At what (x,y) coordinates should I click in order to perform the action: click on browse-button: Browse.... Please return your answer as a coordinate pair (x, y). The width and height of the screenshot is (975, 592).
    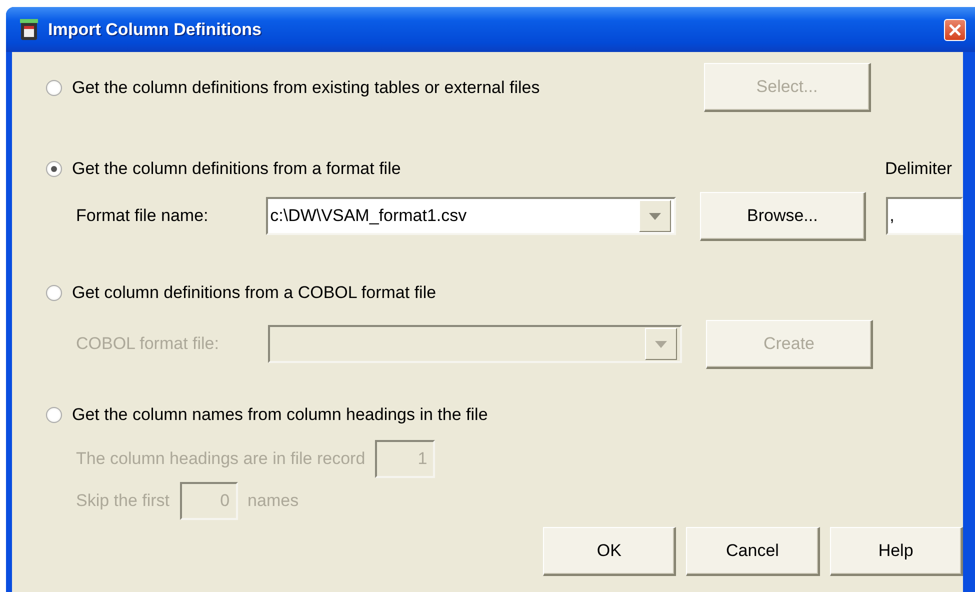
    Looking at the image, I should click on (783, 216).